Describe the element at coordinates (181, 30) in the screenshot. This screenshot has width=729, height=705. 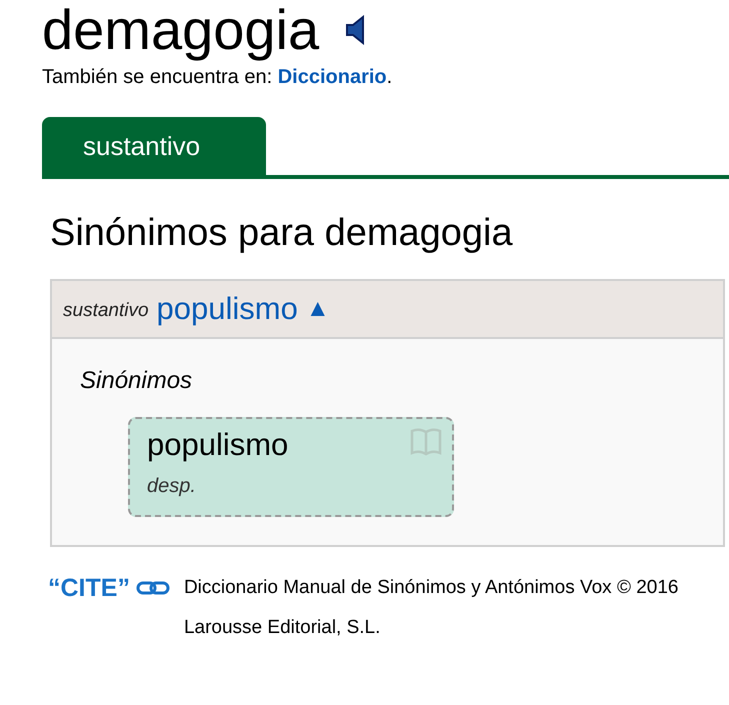
I see `headword-title: demagogia` at that location.